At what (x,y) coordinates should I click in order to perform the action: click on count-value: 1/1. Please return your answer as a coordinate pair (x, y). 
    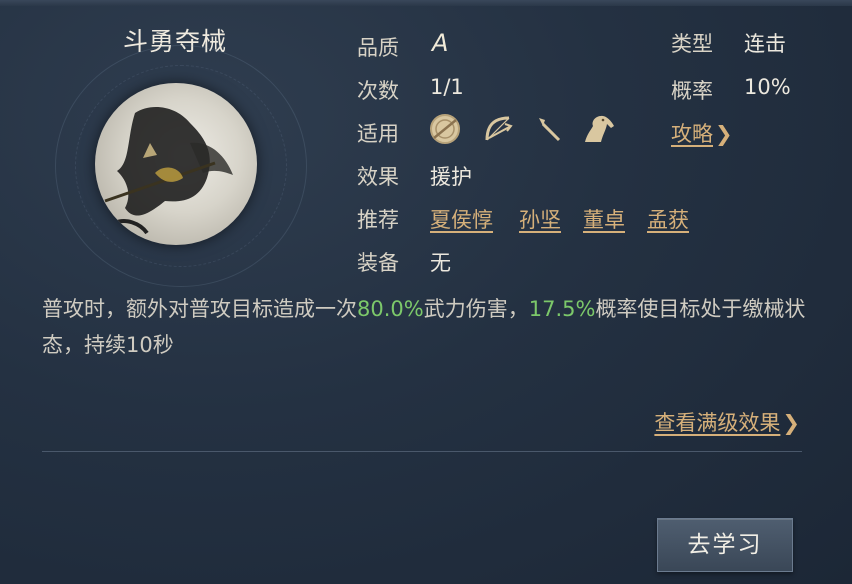
    Looking at the image, I should click on (447, 87).